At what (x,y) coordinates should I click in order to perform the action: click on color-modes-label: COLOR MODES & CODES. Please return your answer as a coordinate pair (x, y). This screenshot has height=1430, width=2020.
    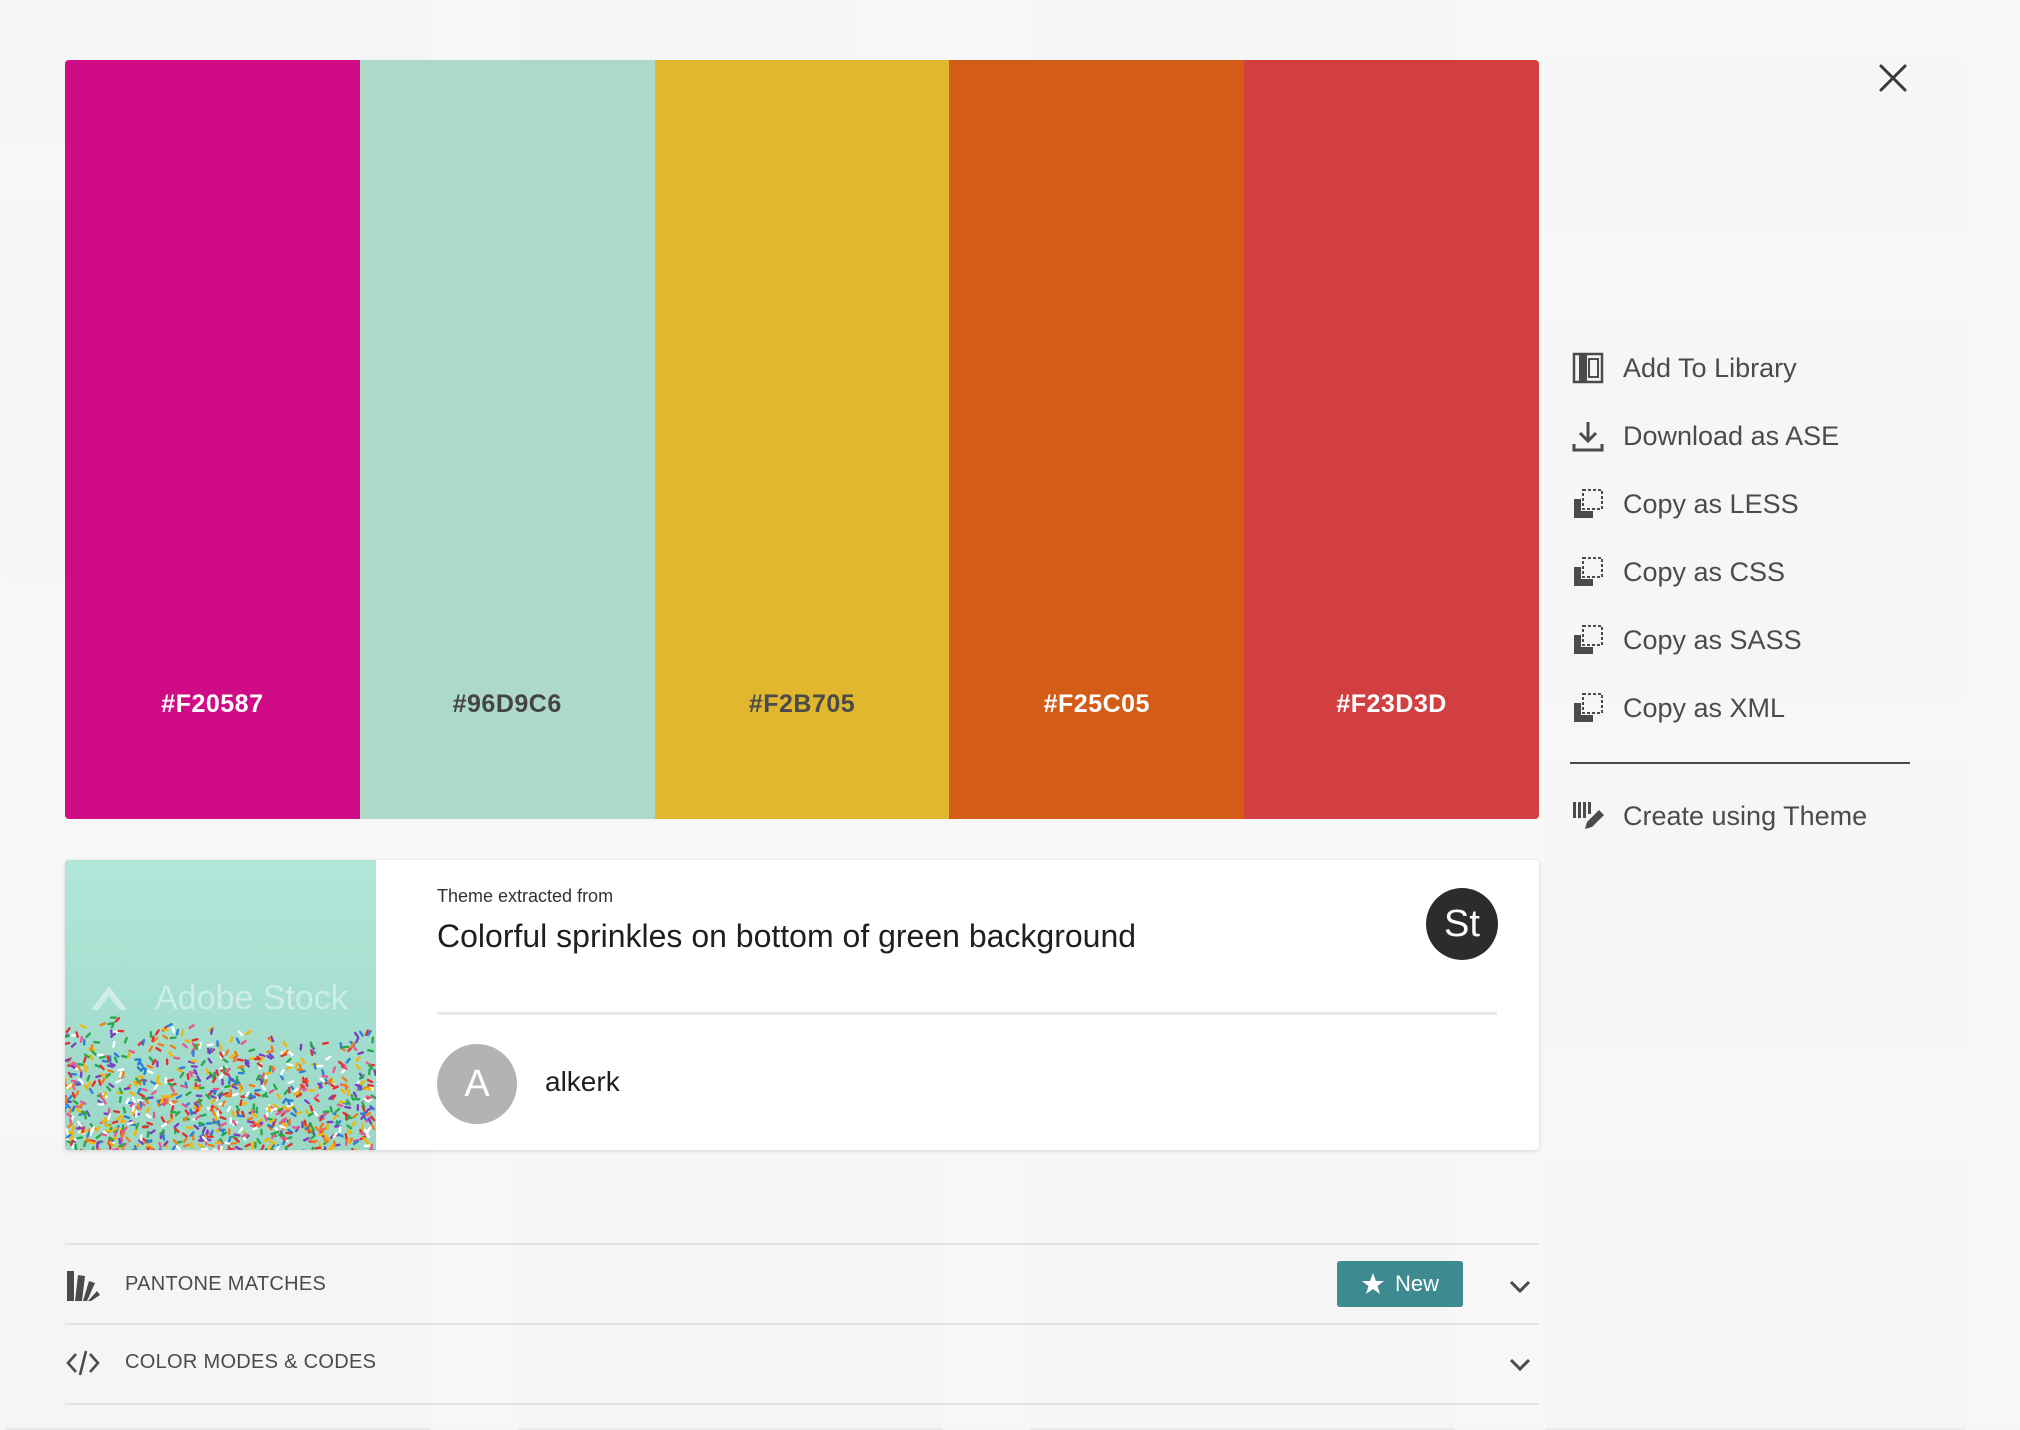
    Looking at the image, I should click on (250, 1362).